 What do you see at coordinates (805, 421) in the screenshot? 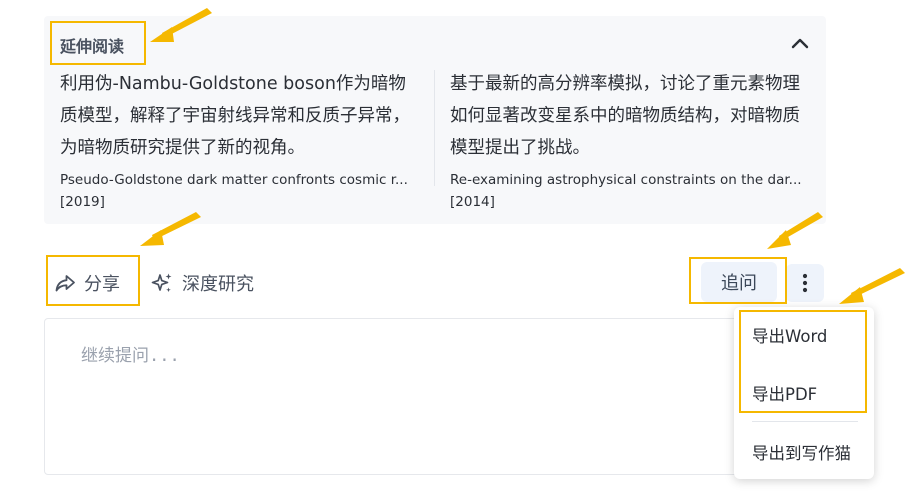
I see `menu-divider` at bounding box center [805, 421].